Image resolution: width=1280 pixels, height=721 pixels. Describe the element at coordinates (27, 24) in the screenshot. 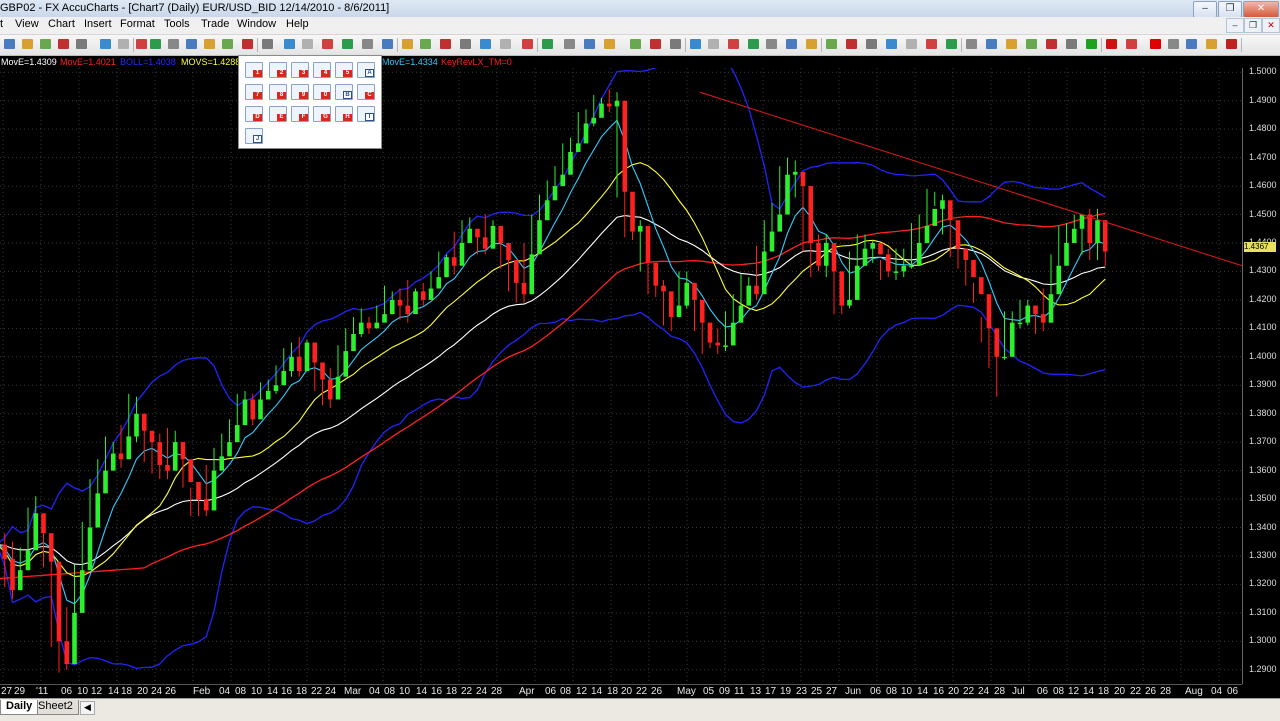

I see `menu-view: View` at that location.